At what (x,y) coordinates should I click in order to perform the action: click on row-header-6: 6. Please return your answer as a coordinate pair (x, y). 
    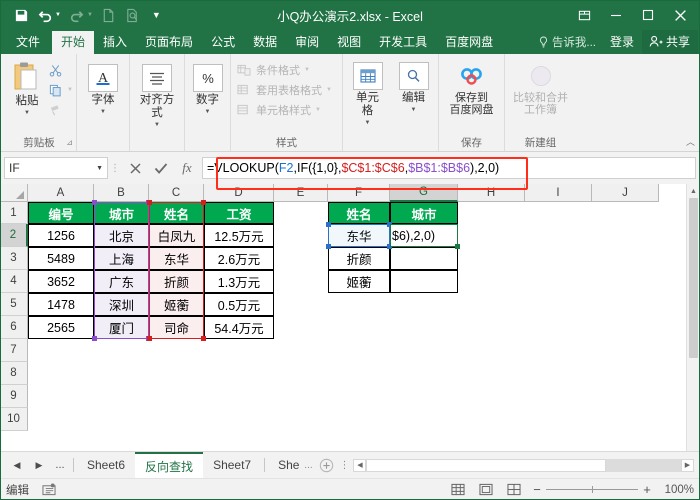
    Looking at the image, I should click on (14, 327).